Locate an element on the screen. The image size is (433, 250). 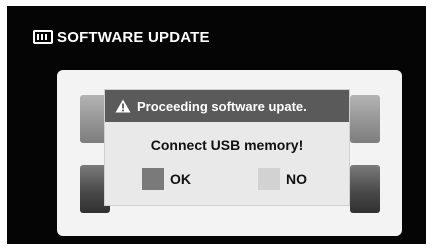
header: SOFTWARE UPDATE is located at coordinates (121, 37).